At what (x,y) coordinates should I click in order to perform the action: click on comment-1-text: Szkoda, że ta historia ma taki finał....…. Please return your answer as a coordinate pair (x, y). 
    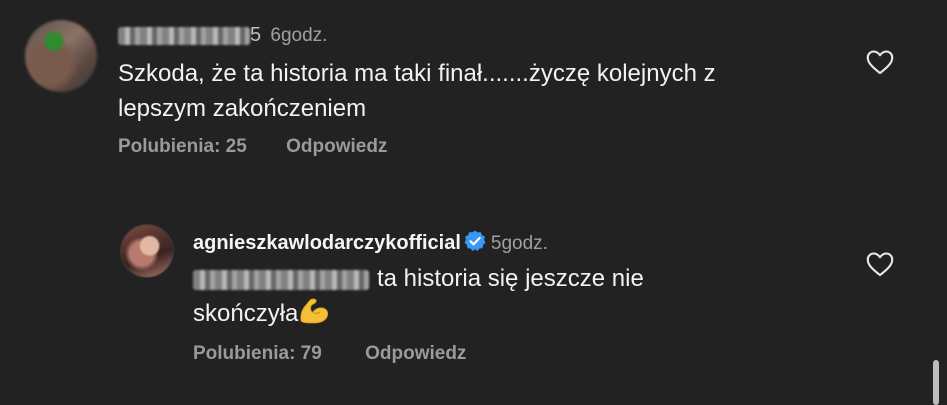
    Looking at the image, I should click on (417, 91).